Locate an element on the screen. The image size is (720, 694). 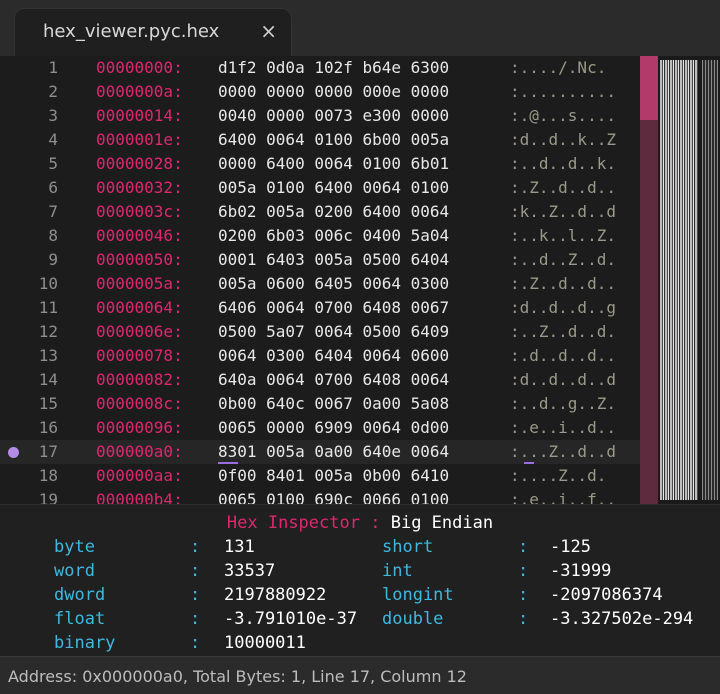
inspector-left-label: word is located at coordinates (74, 571).